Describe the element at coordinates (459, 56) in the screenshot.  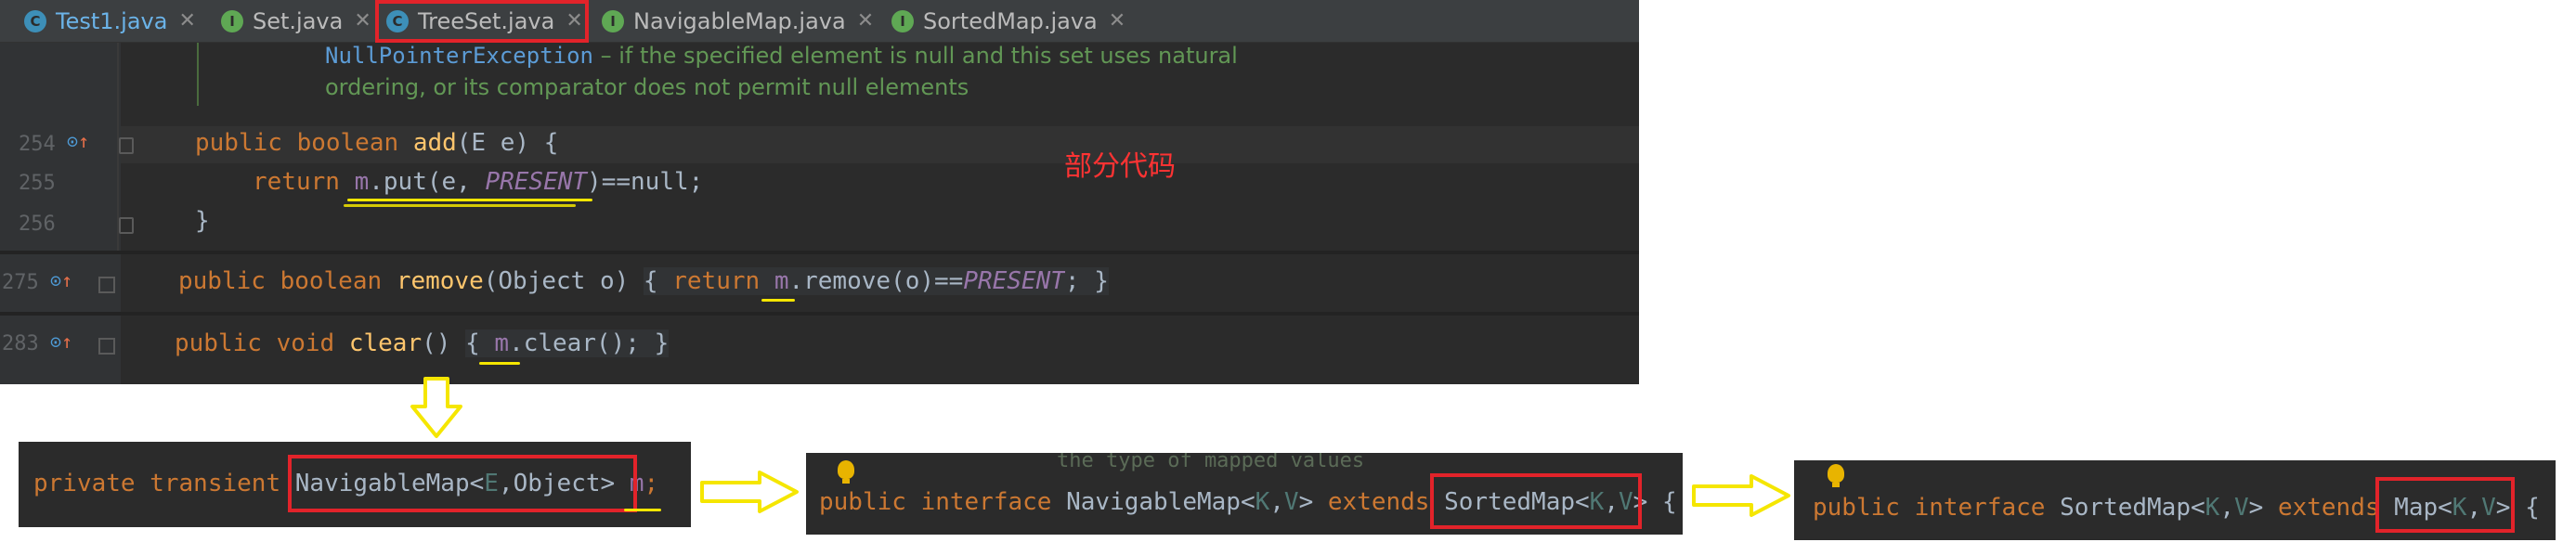
I see `exception-link: NullPointerException` at that location.